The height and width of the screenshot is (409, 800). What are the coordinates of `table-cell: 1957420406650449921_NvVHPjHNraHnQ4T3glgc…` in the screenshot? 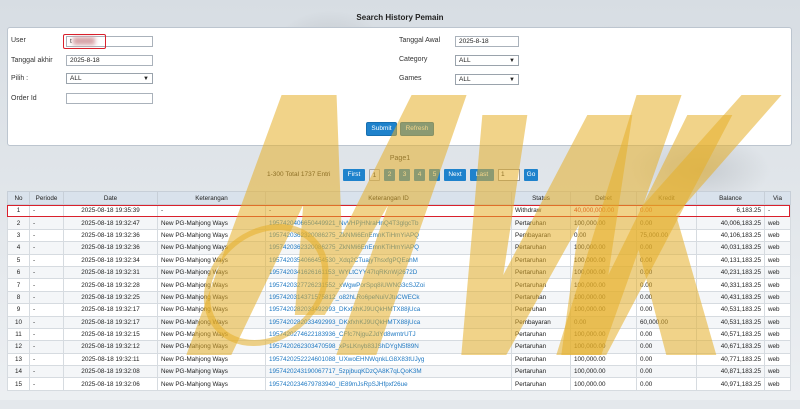 It's located at (388, 223).